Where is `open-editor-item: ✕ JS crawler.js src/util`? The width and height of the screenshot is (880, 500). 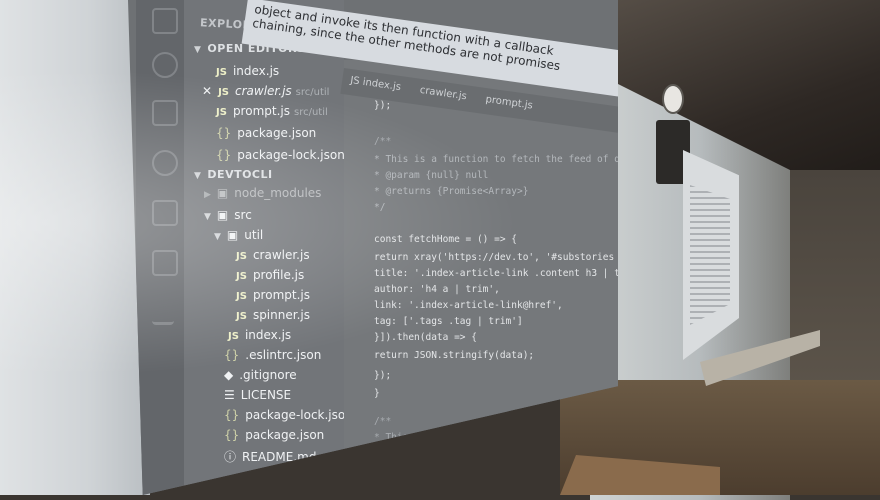 open-editor-item: ✕ JS crawler.js src/util is located at coordinates (265, 91).